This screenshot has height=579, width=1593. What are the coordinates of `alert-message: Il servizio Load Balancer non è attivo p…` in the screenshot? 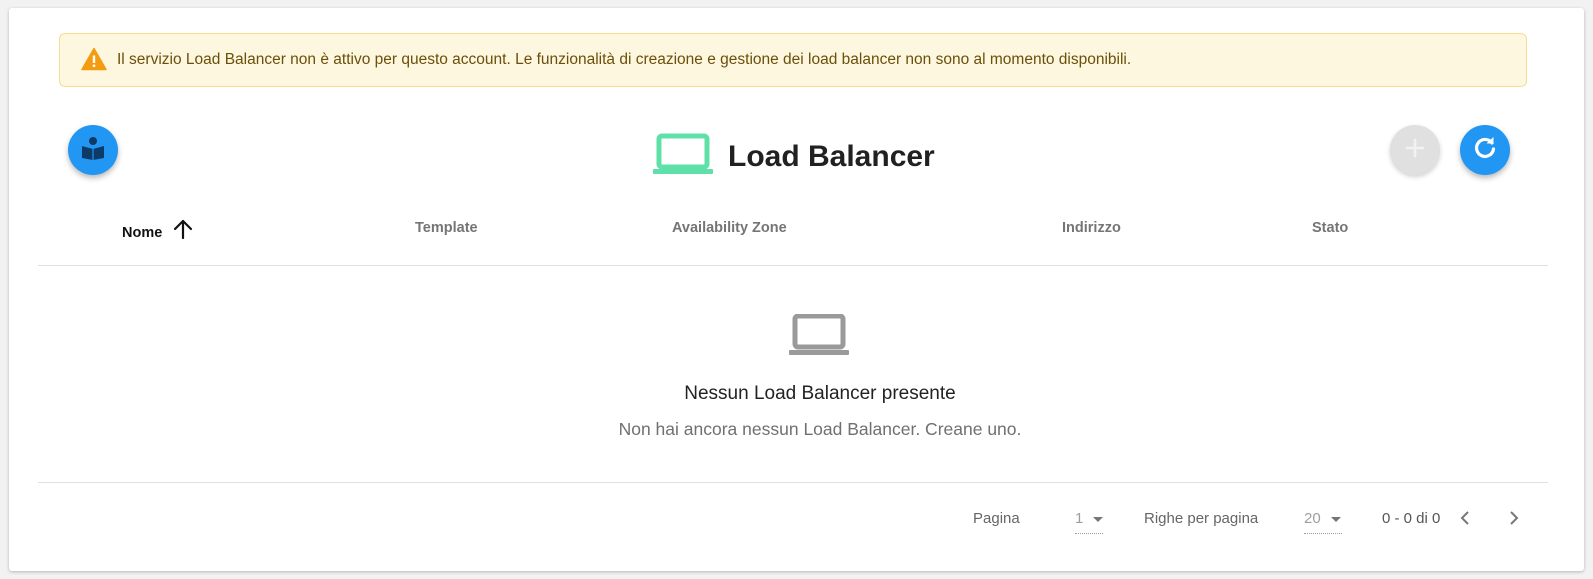 It's located at (624, 59).